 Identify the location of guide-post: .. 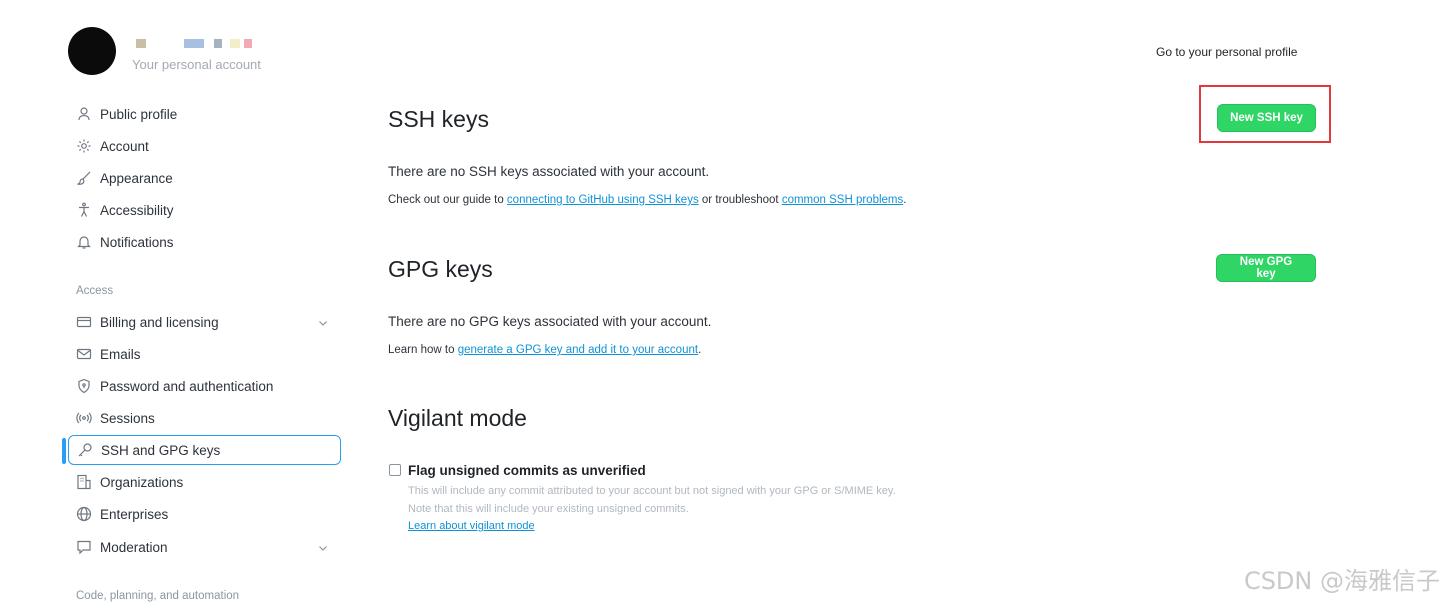
(905, 200).